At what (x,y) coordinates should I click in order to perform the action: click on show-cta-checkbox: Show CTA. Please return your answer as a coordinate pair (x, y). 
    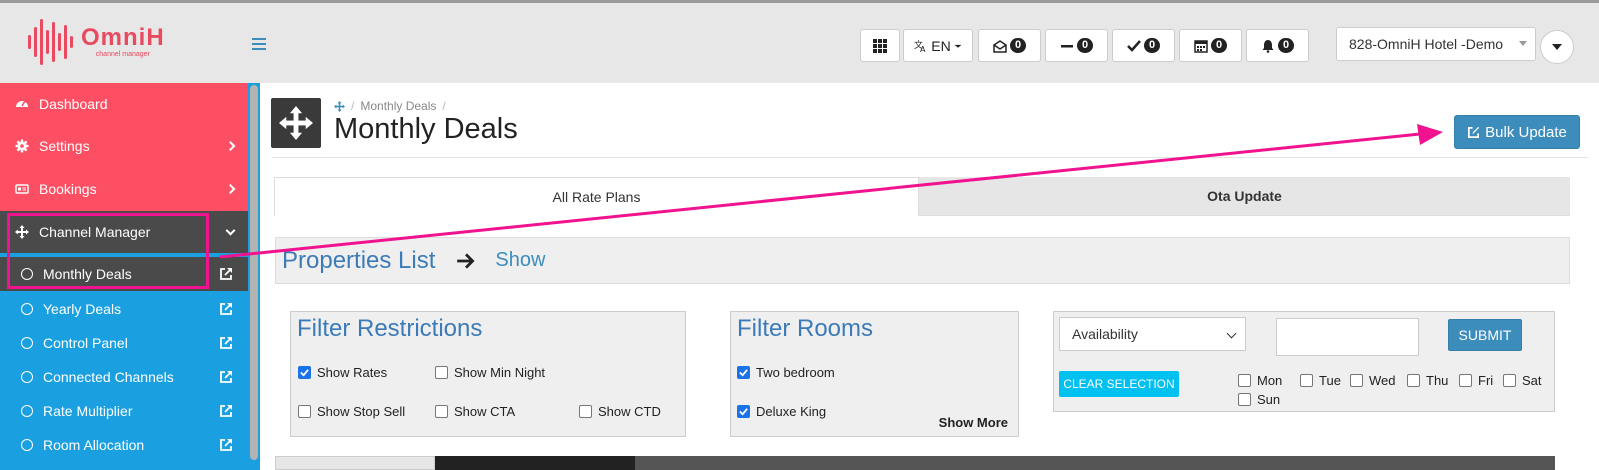
    Looking at the image, I should click on (475, 411).